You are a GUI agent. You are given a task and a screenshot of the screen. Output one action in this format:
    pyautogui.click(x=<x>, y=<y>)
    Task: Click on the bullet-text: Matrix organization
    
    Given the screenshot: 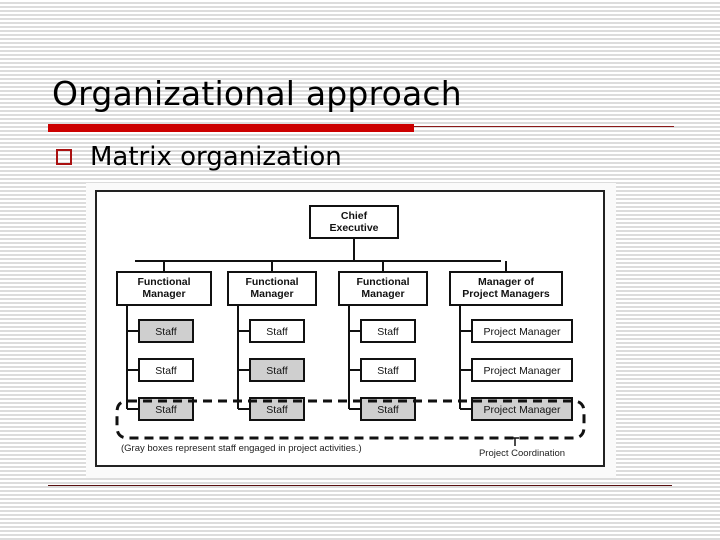 What is the action you would take?
    pyautogui.click(x=216, y=157)
    